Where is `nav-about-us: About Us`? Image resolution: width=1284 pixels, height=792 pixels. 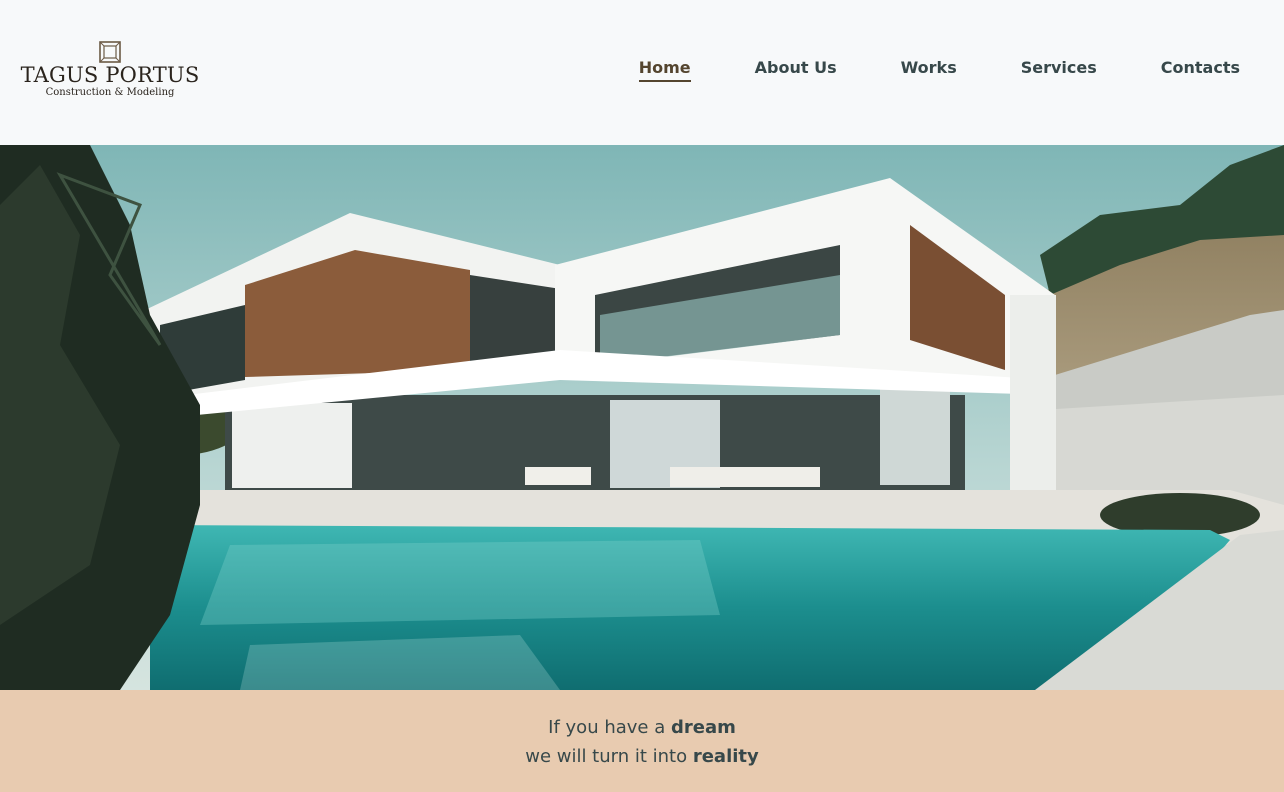 nav-about-us: About Us is located at coordinates (796, 70).